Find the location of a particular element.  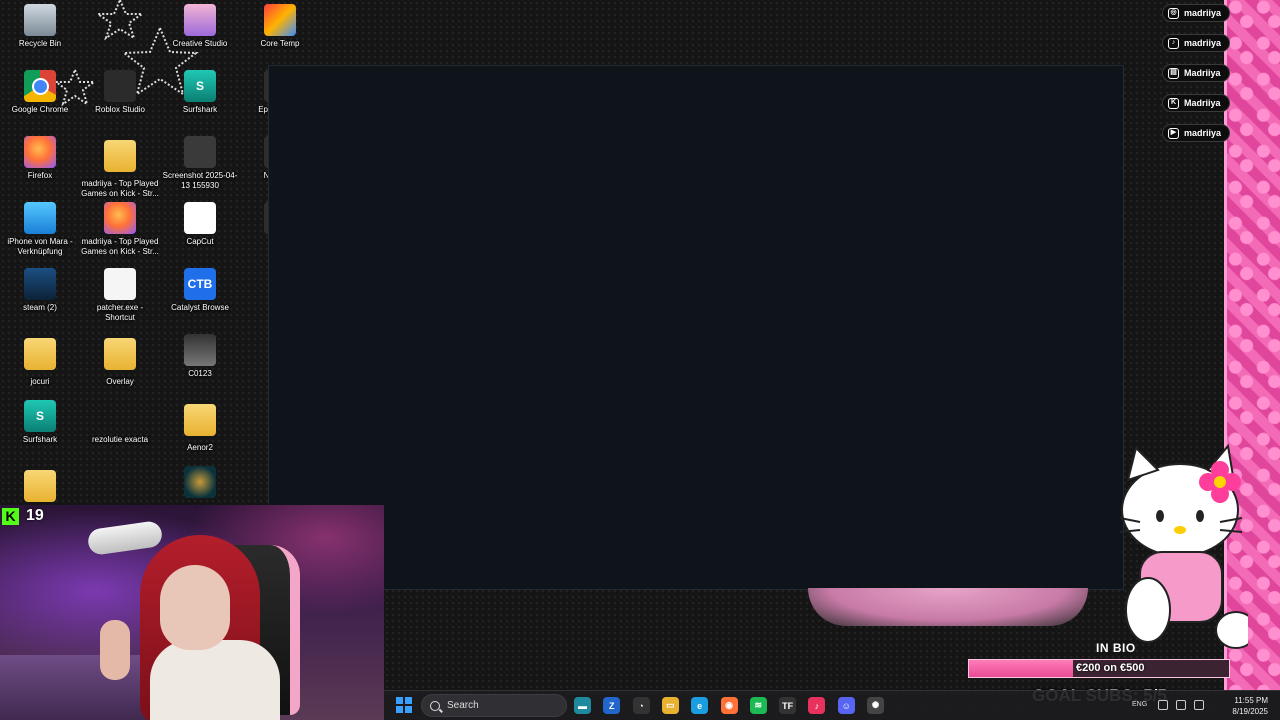

recycle-bin-icon is located at coordinates (40, 20).